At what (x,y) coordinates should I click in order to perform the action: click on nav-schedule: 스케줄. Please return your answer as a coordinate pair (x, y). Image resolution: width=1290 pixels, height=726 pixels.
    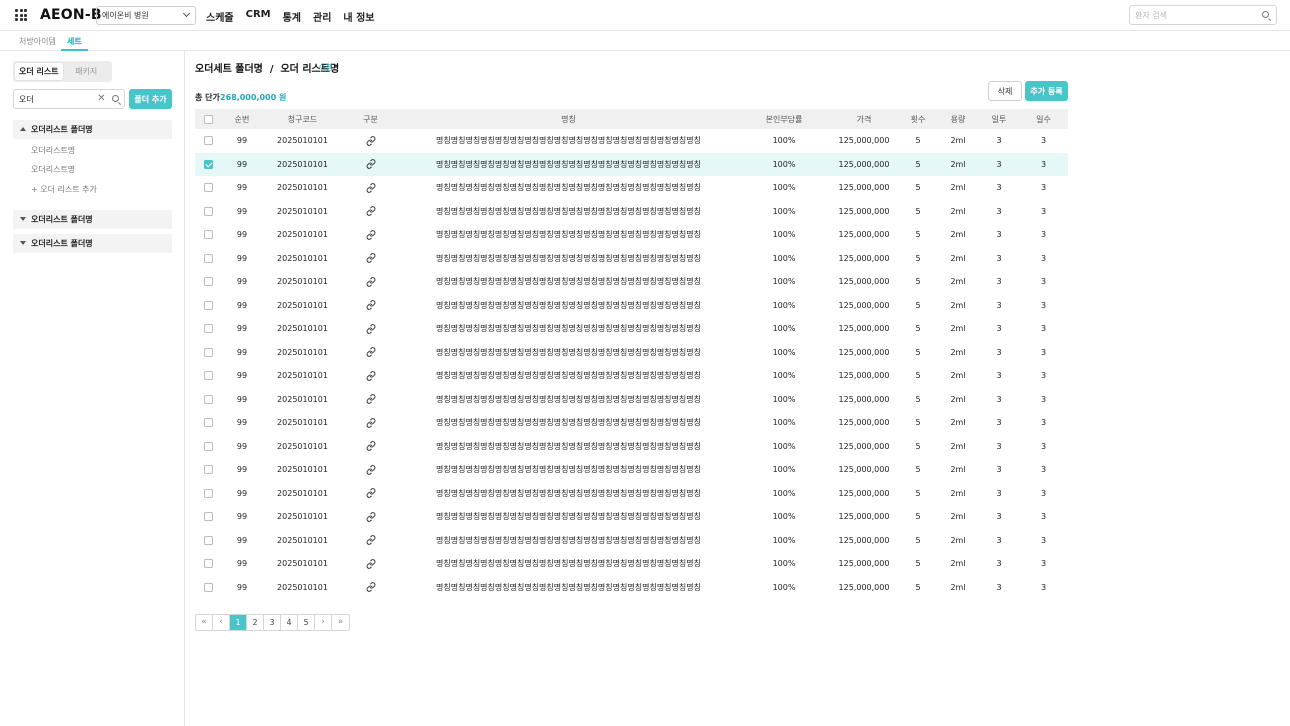
    Looking at the image, I should click on (220, 16).